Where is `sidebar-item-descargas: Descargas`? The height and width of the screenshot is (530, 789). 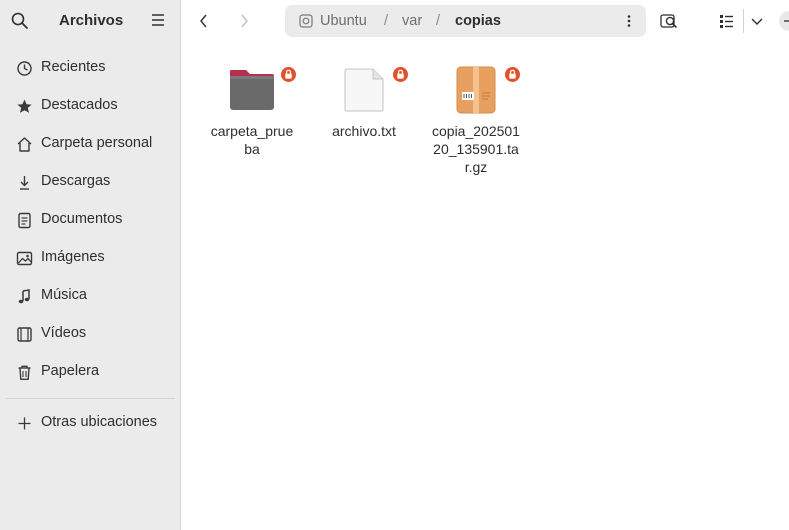 sidebar-item-descargas: Descargas is located at coordinates (90, 182).